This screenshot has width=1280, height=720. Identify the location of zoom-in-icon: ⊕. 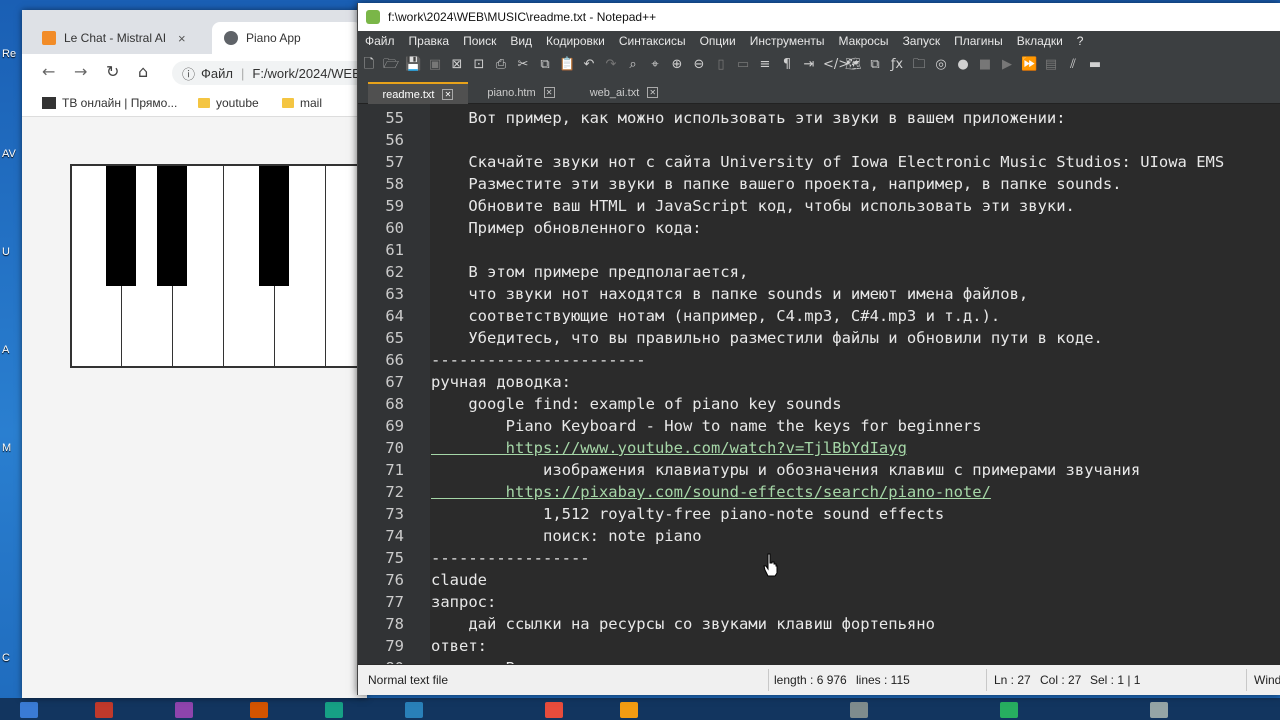
(677, 65).